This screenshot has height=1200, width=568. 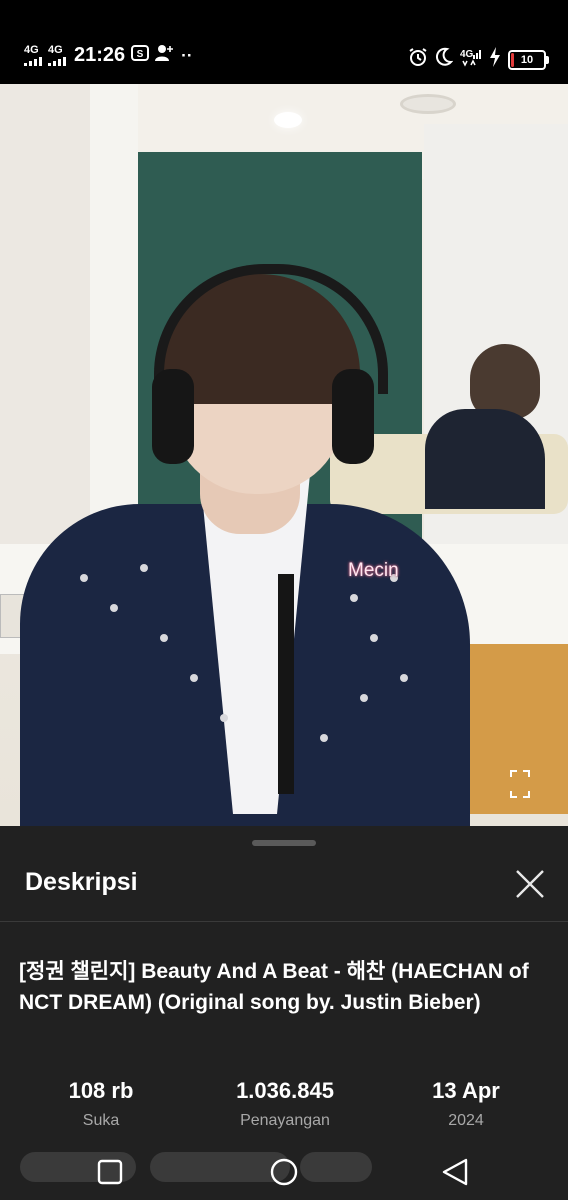 I want to click on system-nav-bar, so click(x=284, y=1172).